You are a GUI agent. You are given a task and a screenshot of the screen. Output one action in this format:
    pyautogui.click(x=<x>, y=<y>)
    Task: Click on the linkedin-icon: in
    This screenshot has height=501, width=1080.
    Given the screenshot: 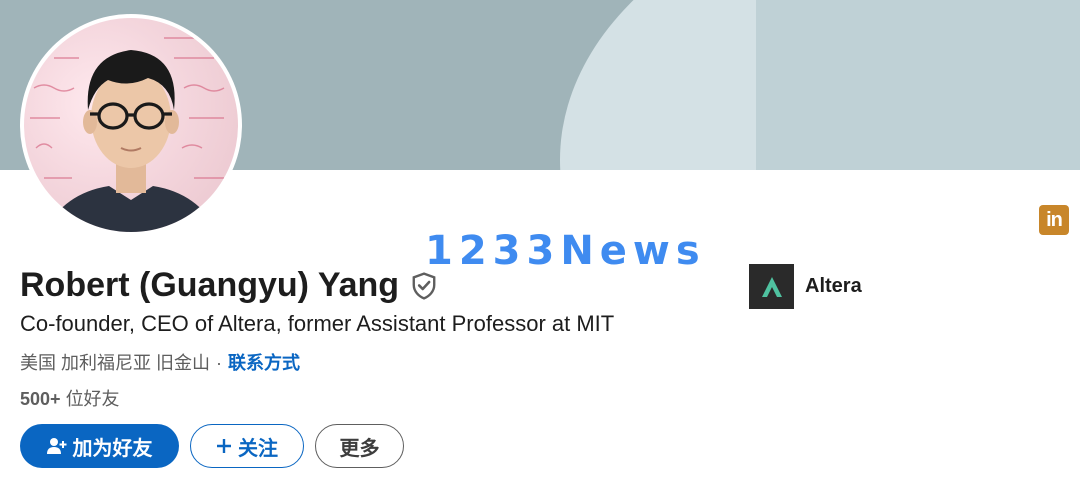 What is the action you would take?
    pyautogui.click(x=1054, y=220)
    